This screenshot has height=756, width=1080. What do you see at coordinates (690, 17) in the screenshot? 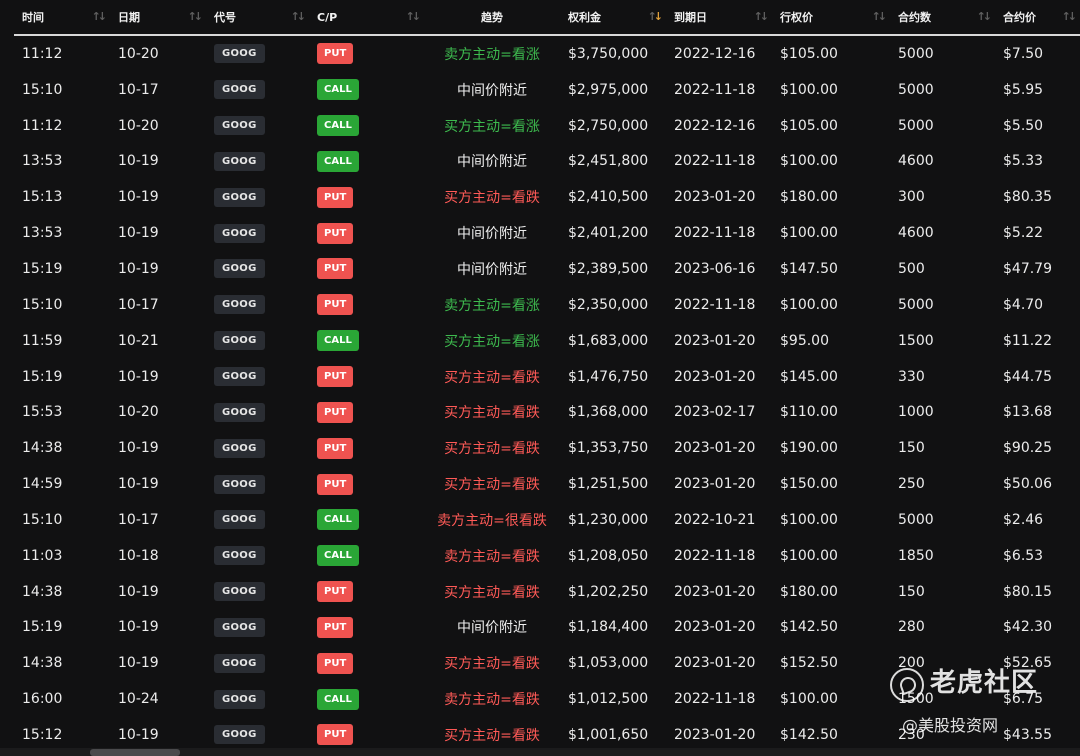
I see `column-header-label: 到期日` at bounding box center [690, 17].